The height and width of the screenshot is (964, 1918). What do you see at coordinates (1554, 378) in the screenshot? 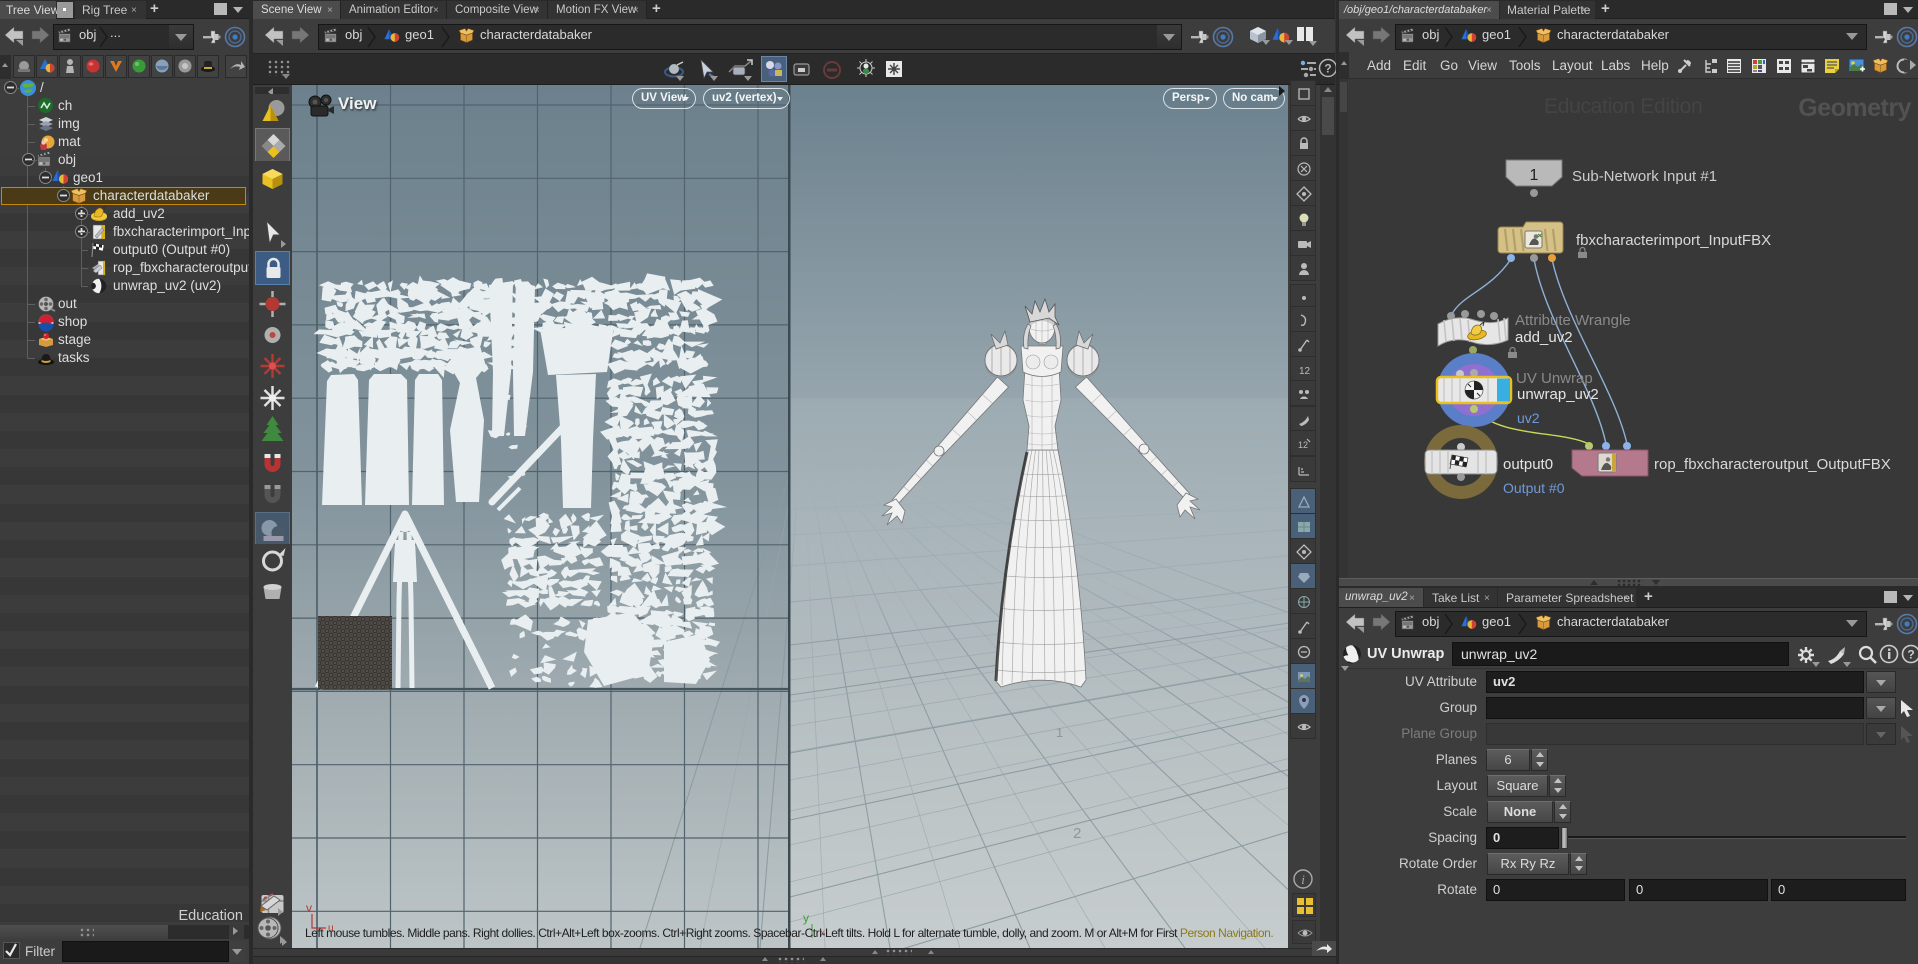
I see `svg-text: UV Unwrap` at bounding box center [1554, 378].